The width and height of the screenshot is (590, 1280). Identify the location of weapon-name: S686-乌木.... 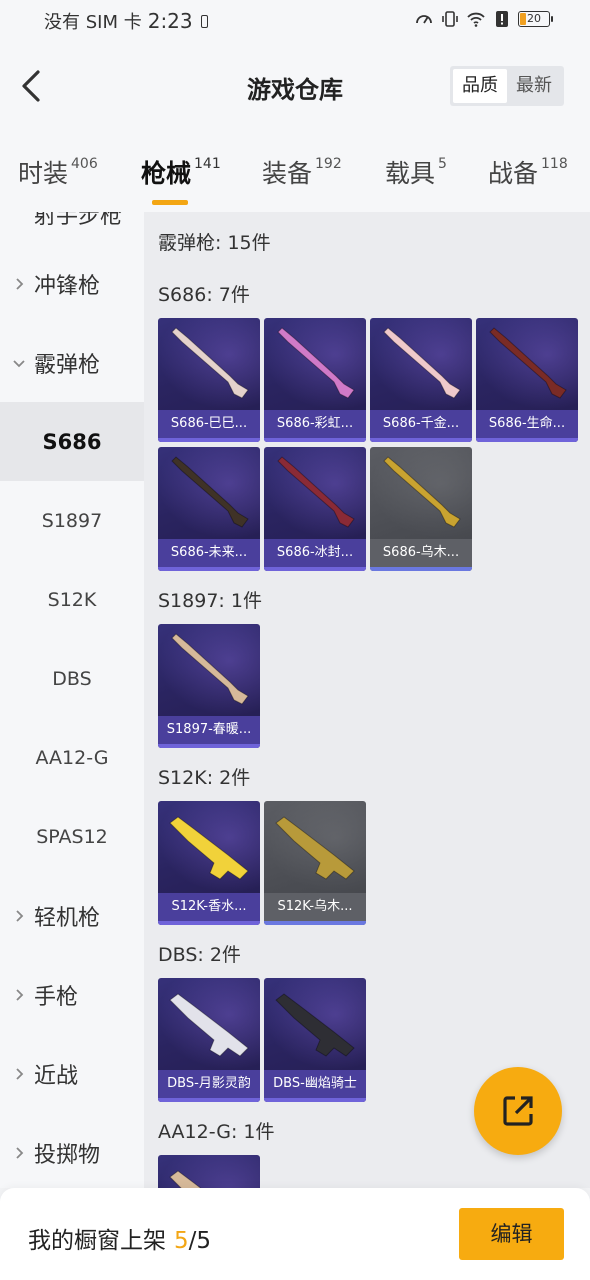
(421, 553).